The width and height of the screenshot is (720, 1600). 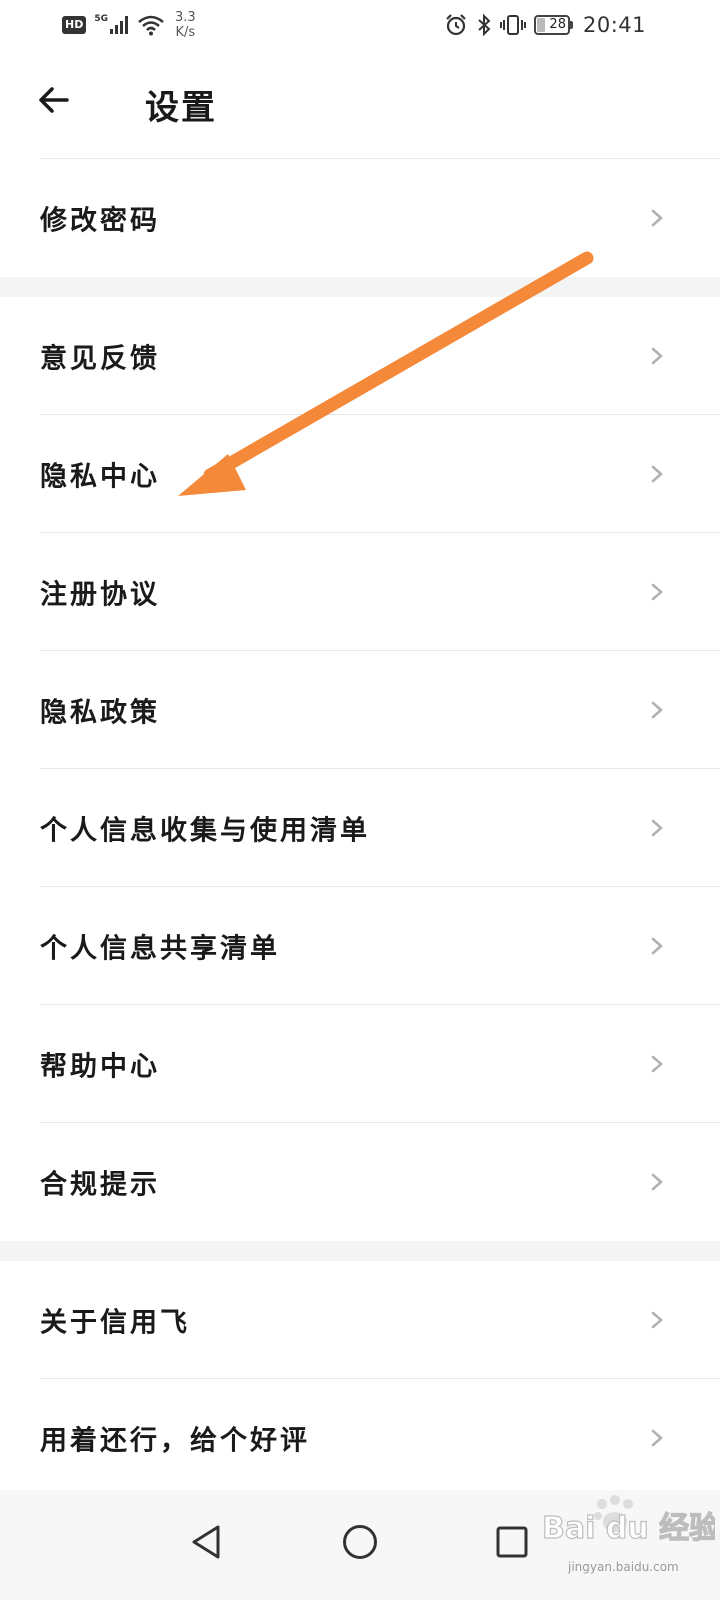 What do you see at coordinates (100, 221) in the screenshot?
I see `menu-item-label: 修改密码` at bounding box center [100, 221].